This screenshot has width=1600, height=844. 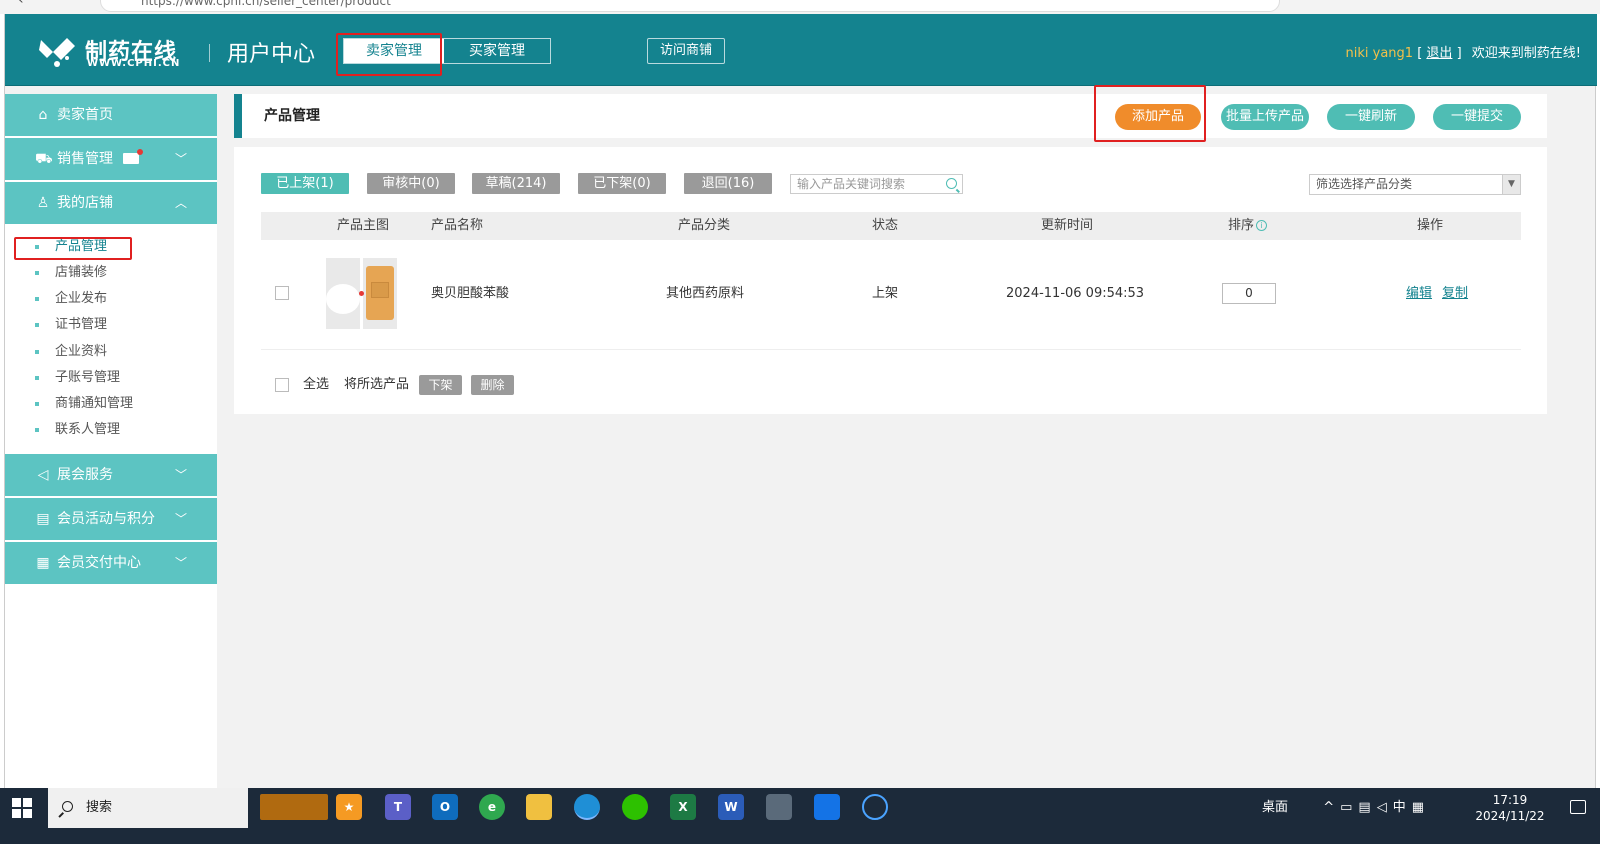 What do you see at coordinates (209, 53) in the screenshot?
I see `header-divider` at bounding box center [209, 53].